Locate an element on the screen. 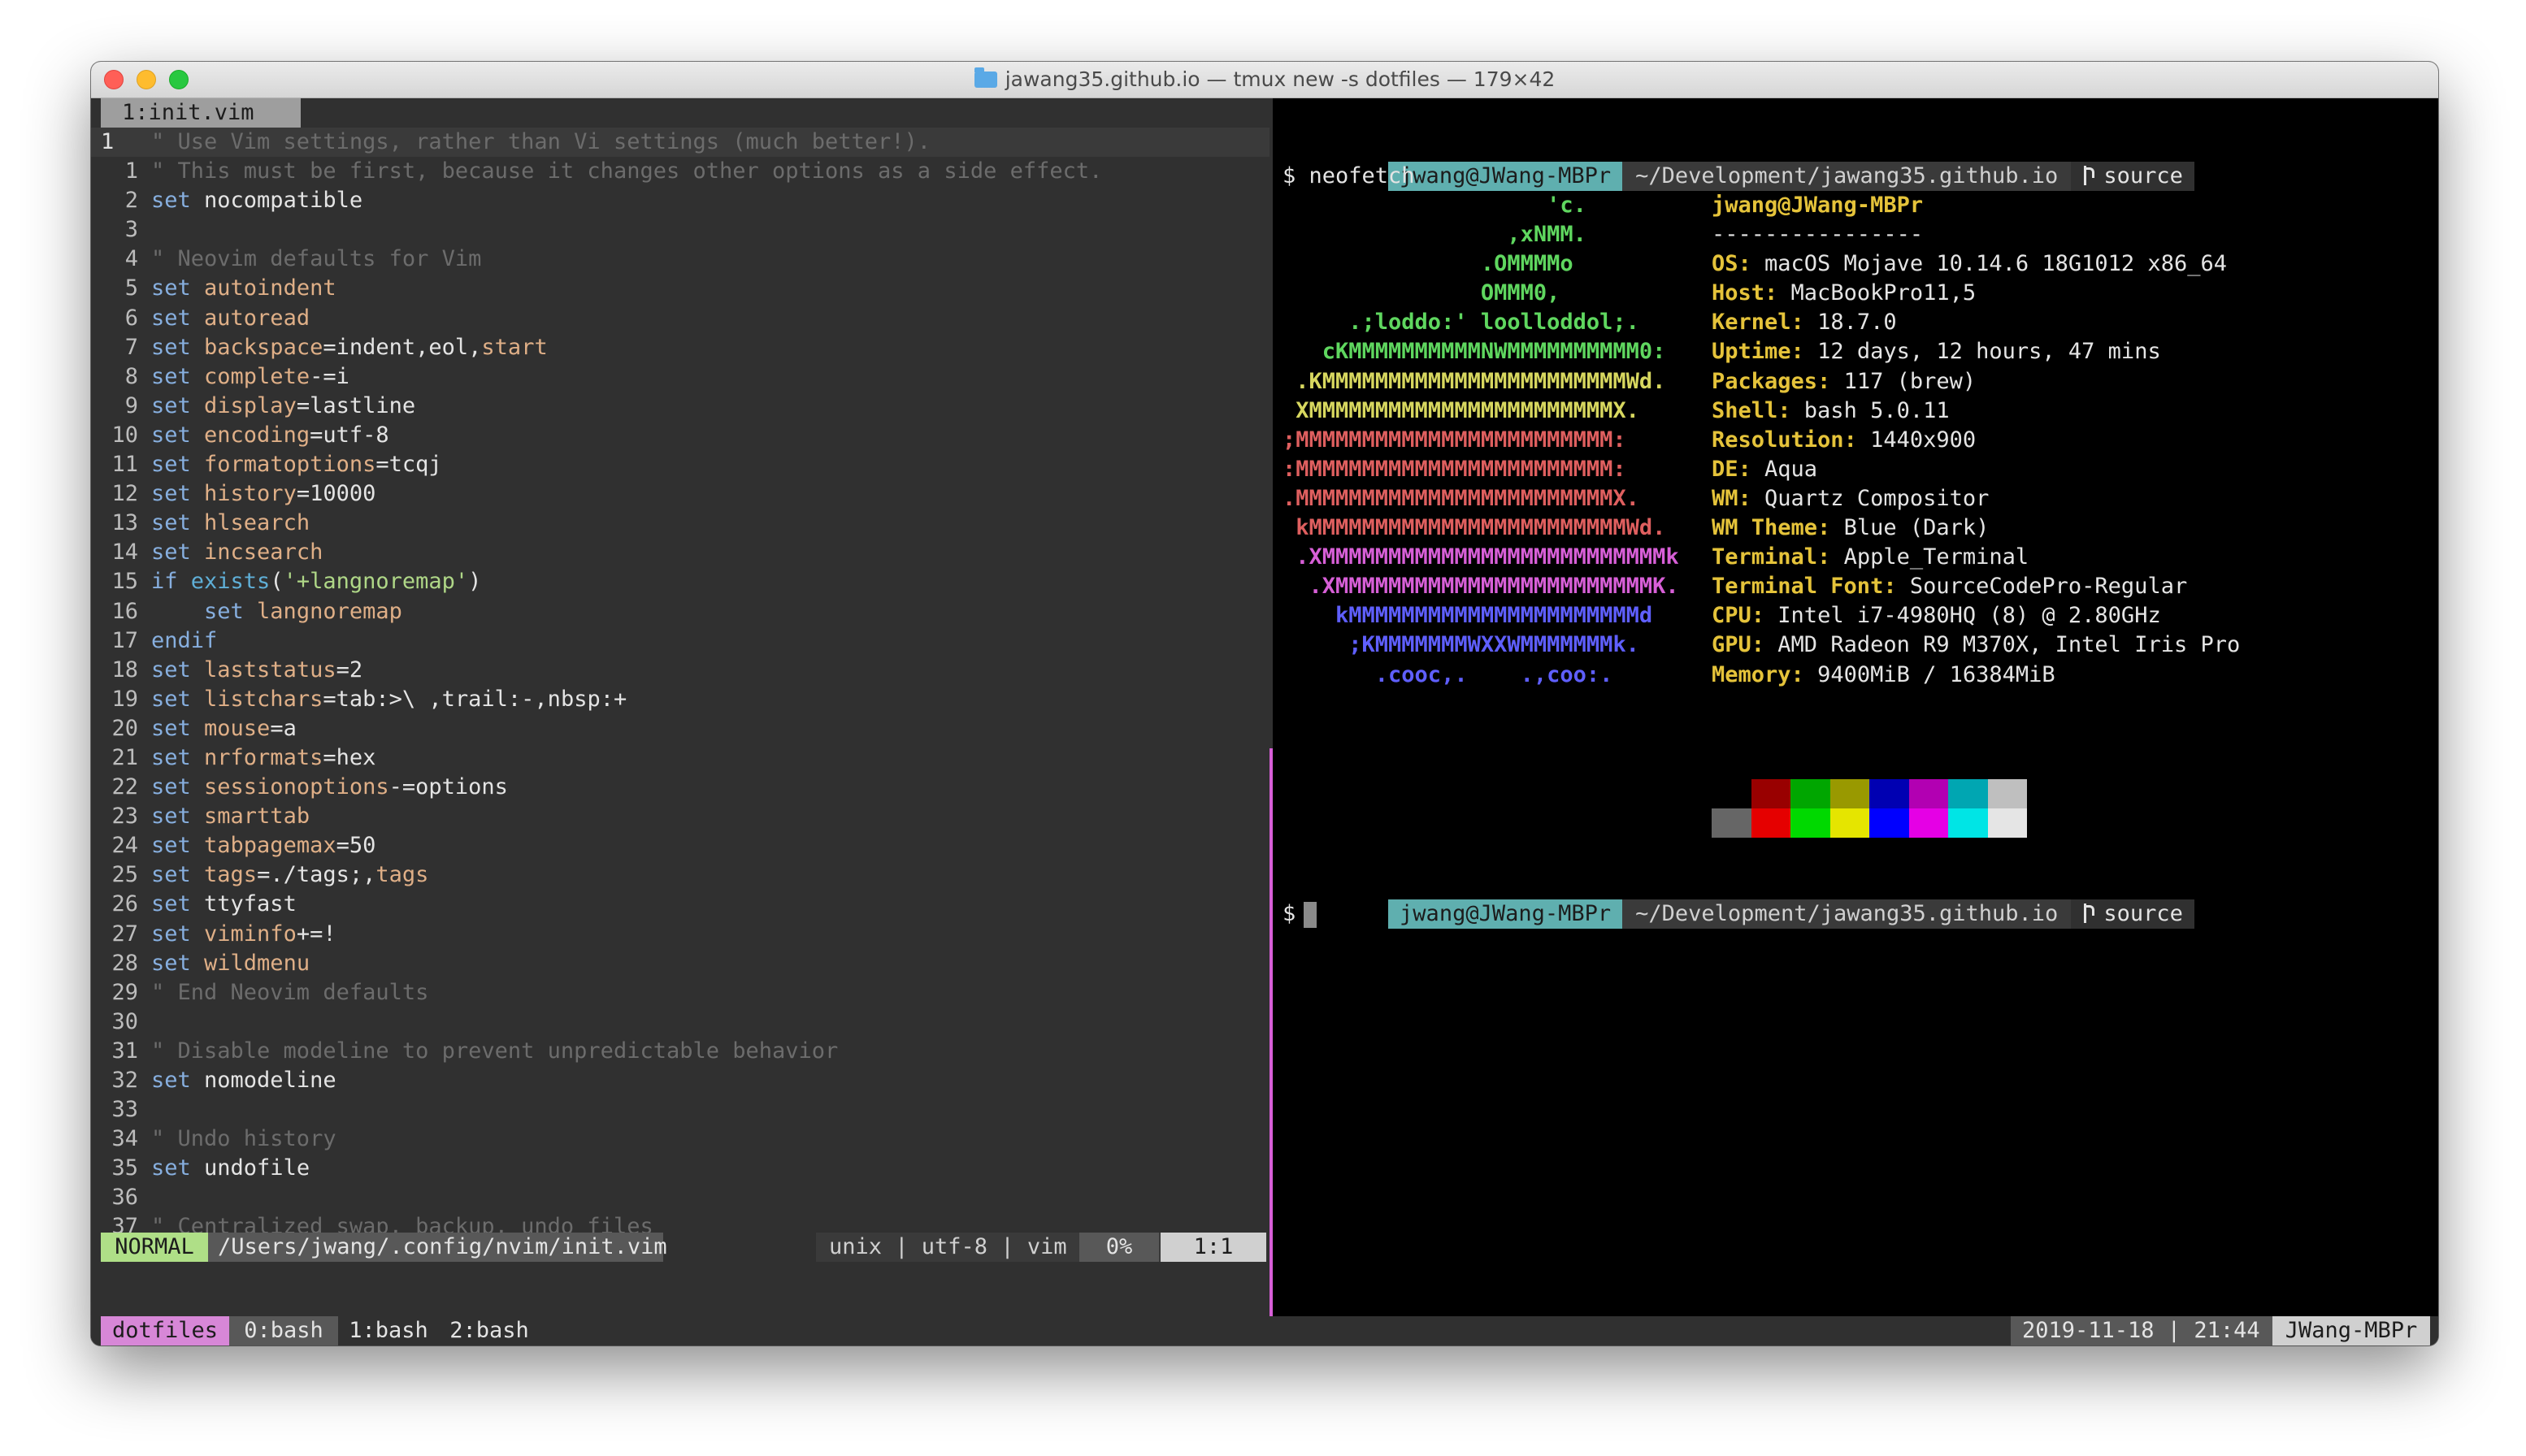 The height and width of the screenshot is (1456, 2526). vim-line: 22 set sessionoptions-=options is located at coordinates (680, 787).